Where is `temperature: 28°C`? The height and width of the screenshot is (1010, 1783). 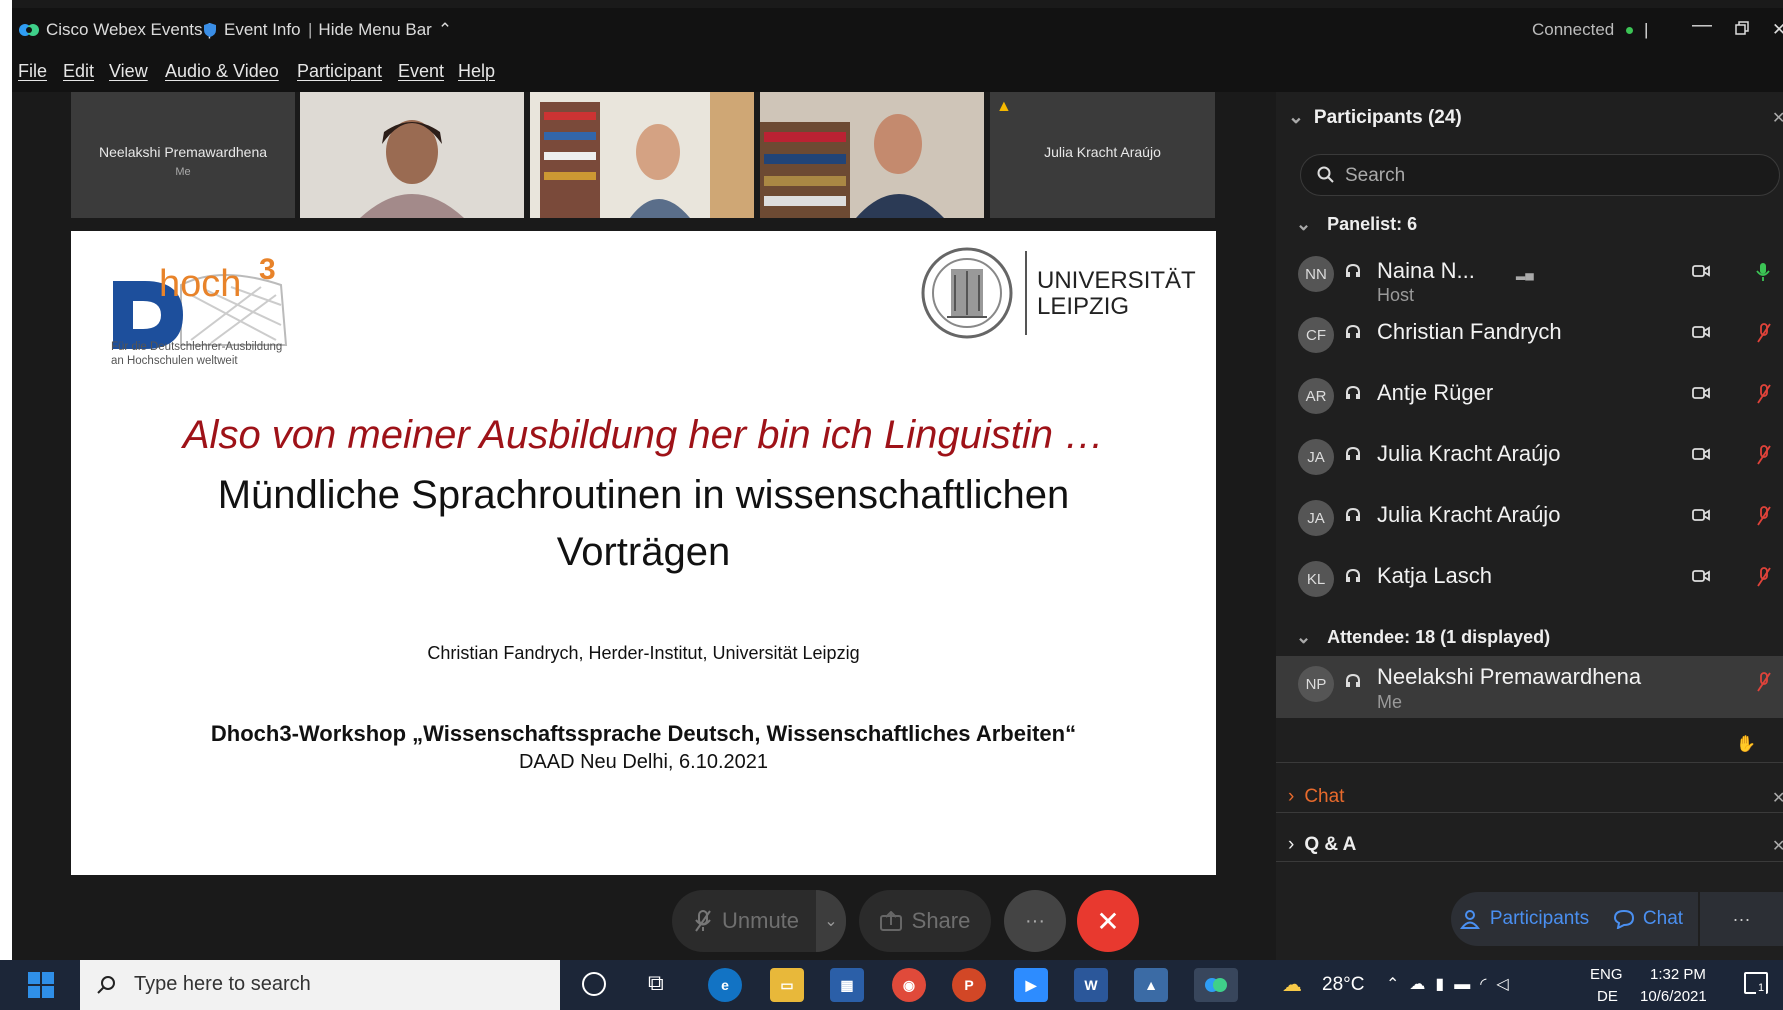
temperature: 28°C is located at coordinates (1343, 984).